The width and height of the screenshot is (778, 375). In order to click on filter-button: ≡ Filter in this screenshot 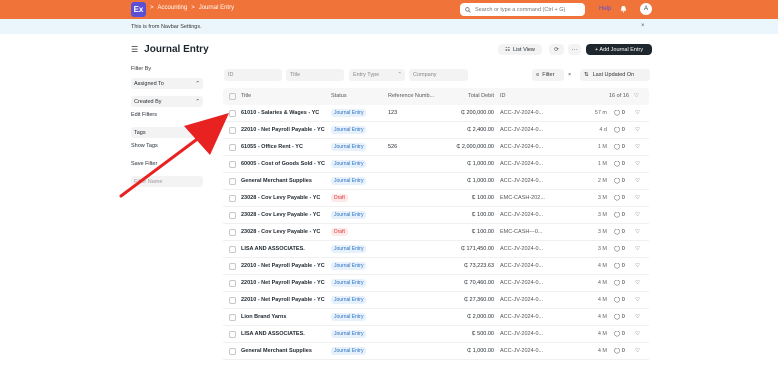, I will do `click(548, 75)`.